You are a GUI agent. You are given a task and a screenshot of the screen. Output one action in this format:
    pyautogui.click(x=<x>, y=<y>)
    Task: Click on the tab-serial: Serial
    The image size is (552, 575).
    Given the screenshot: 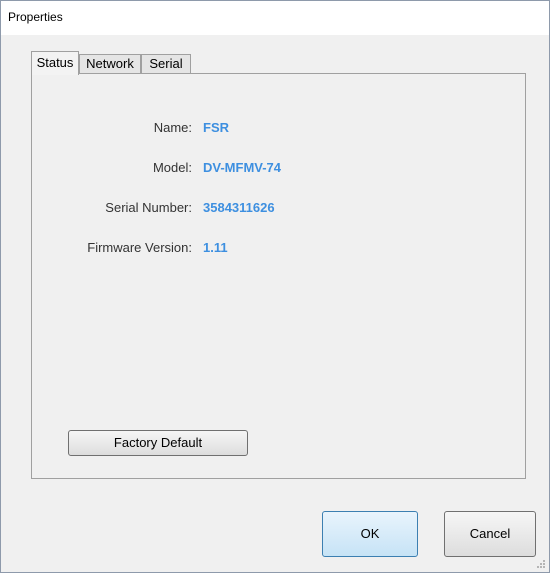 What is the action you would take?
    pyautogui.click(x=166, y=63)
    